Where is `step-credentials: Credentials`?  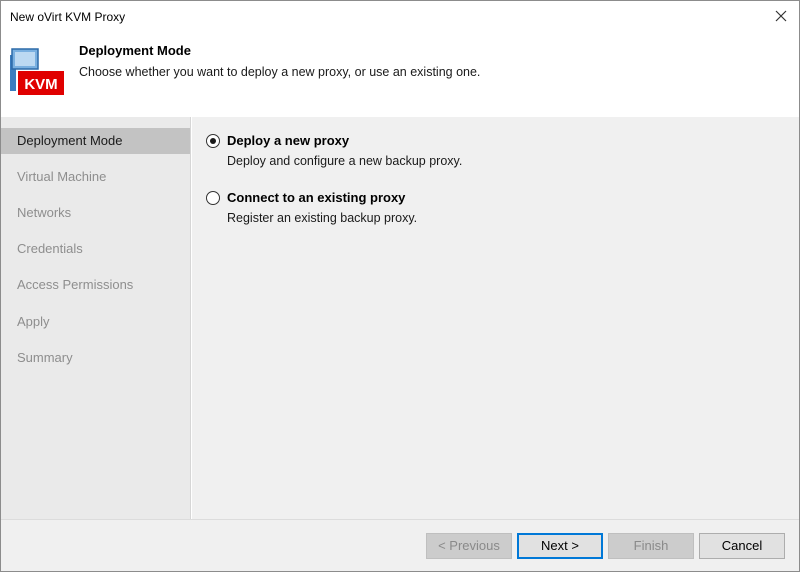 step-credentials: Credentials is located at coordinates (95, 249).